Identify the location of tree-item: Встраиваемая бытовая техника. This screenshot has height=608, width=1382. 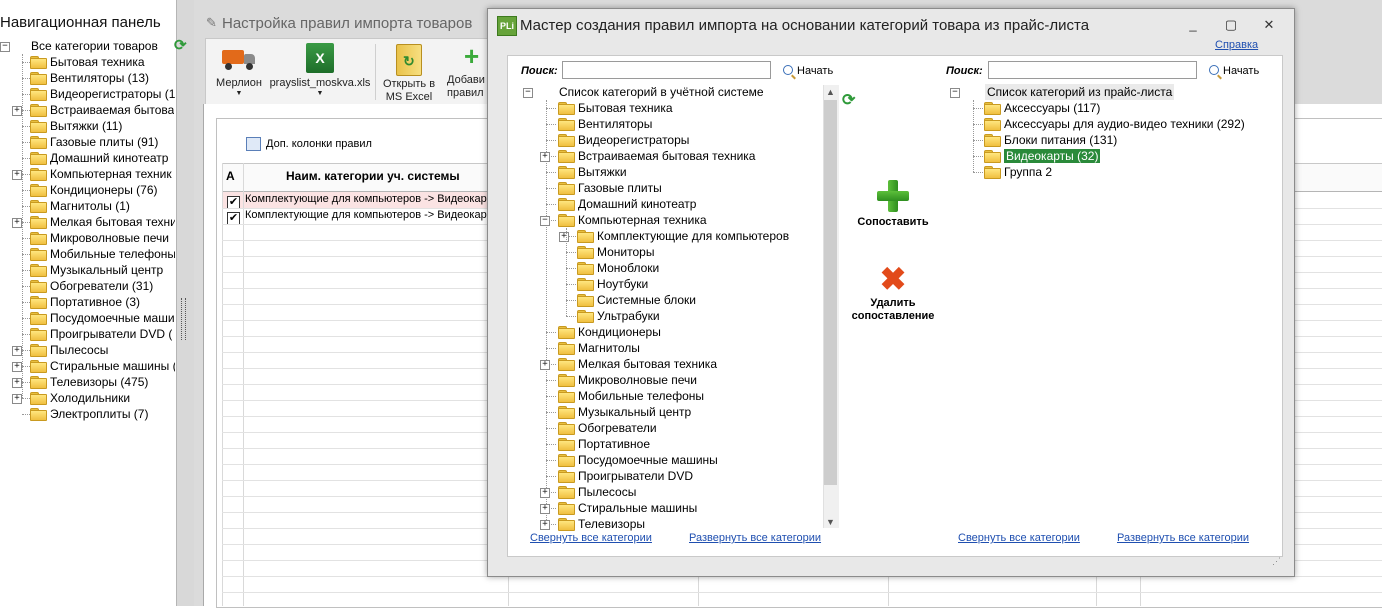
(656, 156).